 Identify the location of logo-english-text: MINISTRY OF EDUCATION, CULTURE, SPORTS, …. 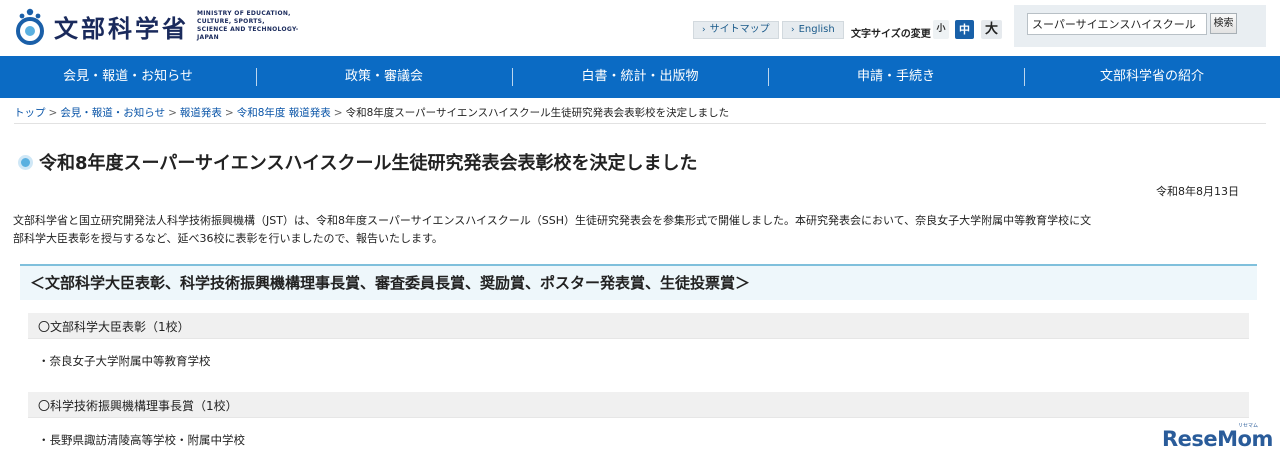
(257, 26).